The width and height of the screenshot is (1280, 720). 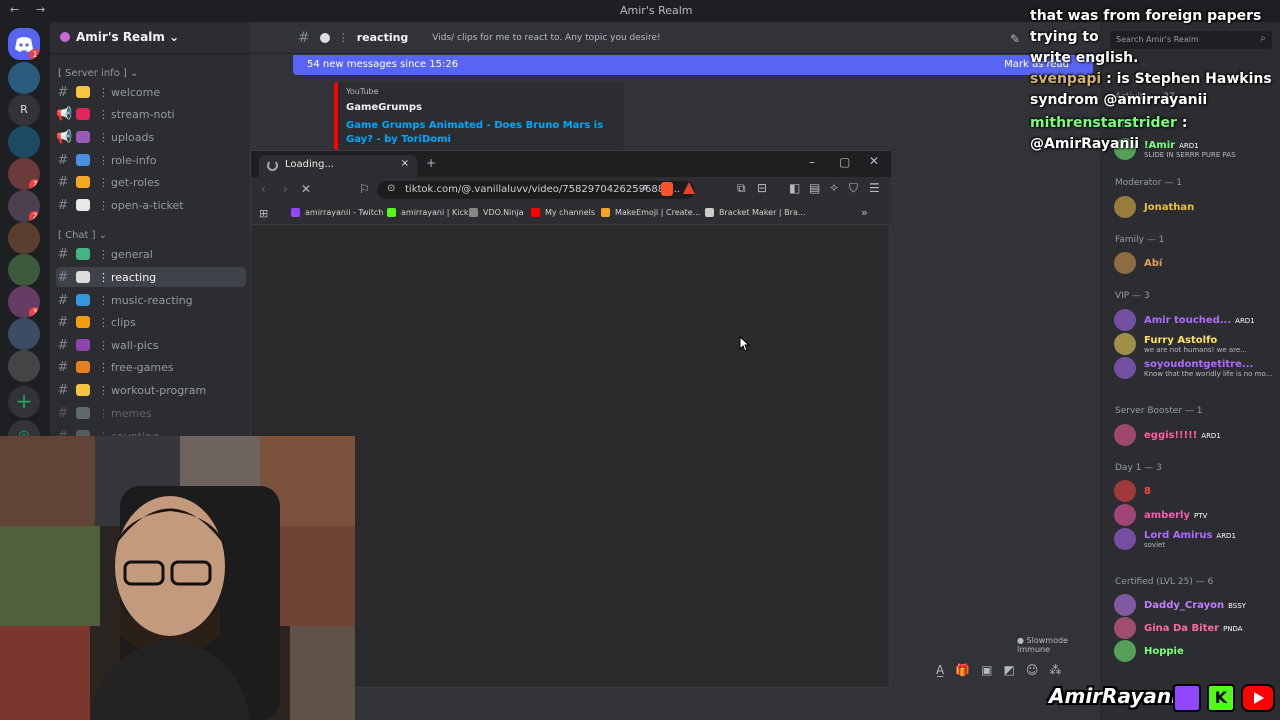 I want to click on mouse-cursor-icon, so click(x=745, y=344).